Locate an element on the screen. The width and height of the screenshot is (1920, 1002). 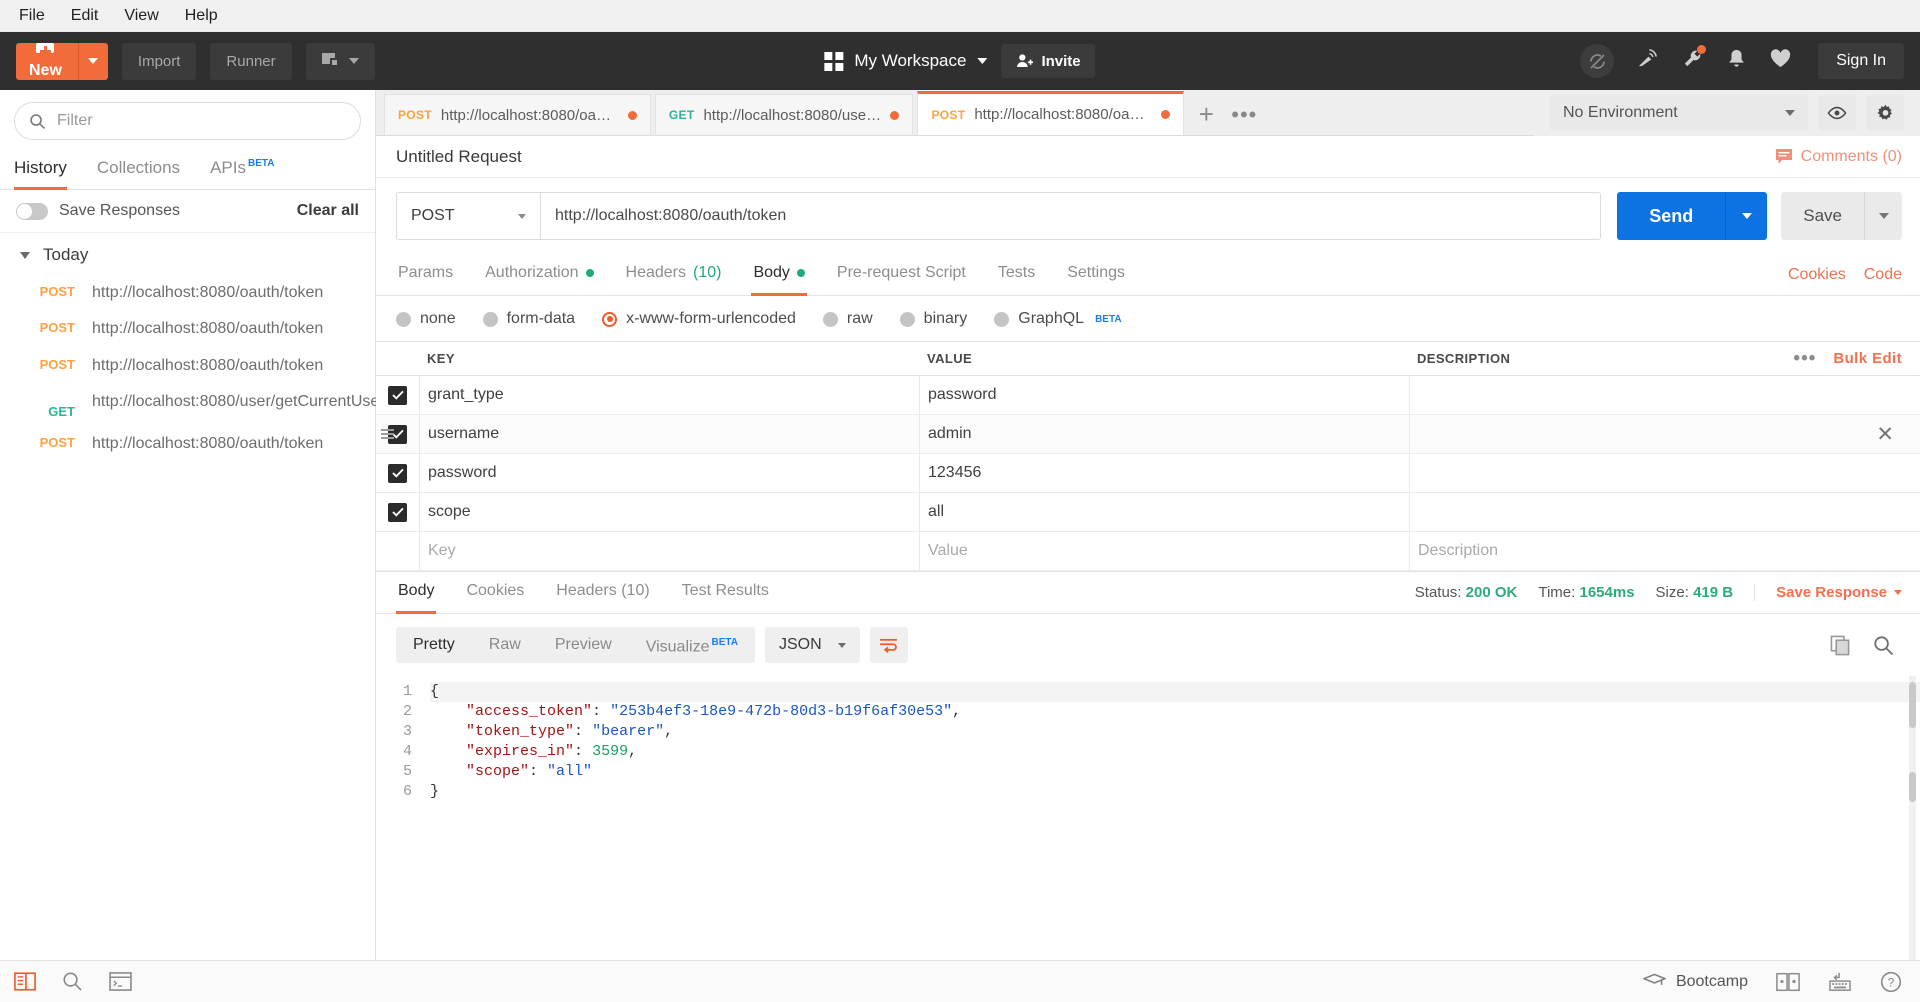
two-pane-layout-icon is located at coordinates (1788, 982).